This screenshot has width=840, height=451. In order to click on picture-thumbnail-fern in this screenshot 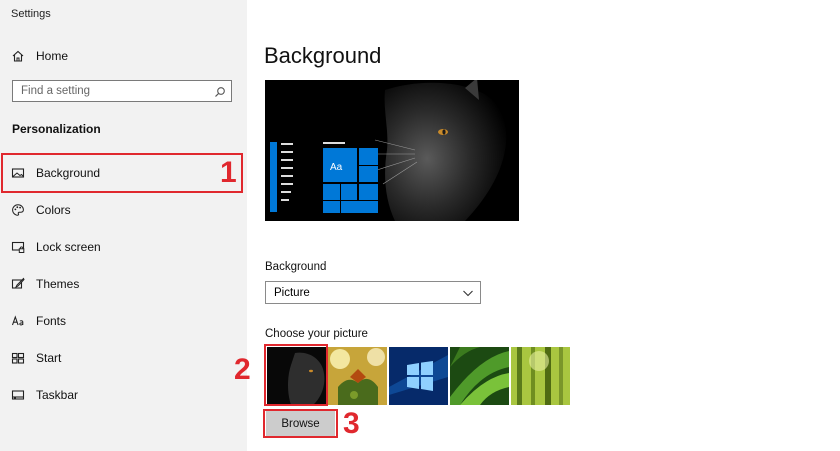, I will do `click(479, 376)`.